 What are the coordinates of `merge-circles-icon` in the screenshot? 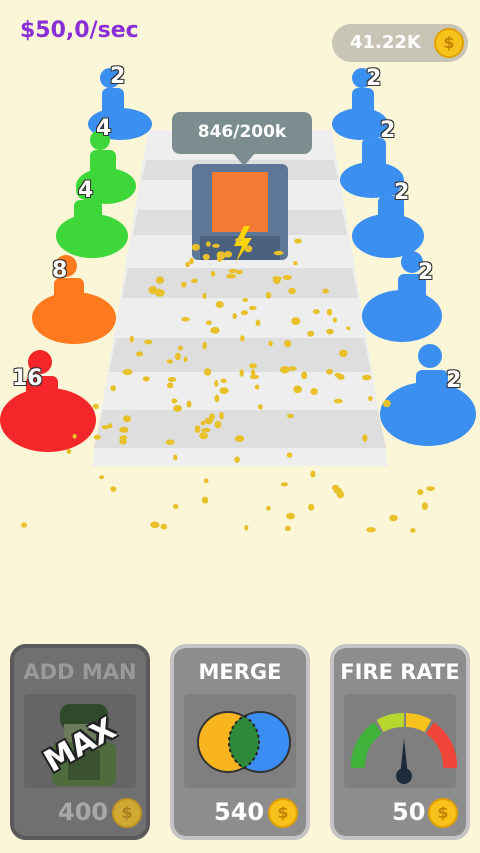 It's located at (244, 742).